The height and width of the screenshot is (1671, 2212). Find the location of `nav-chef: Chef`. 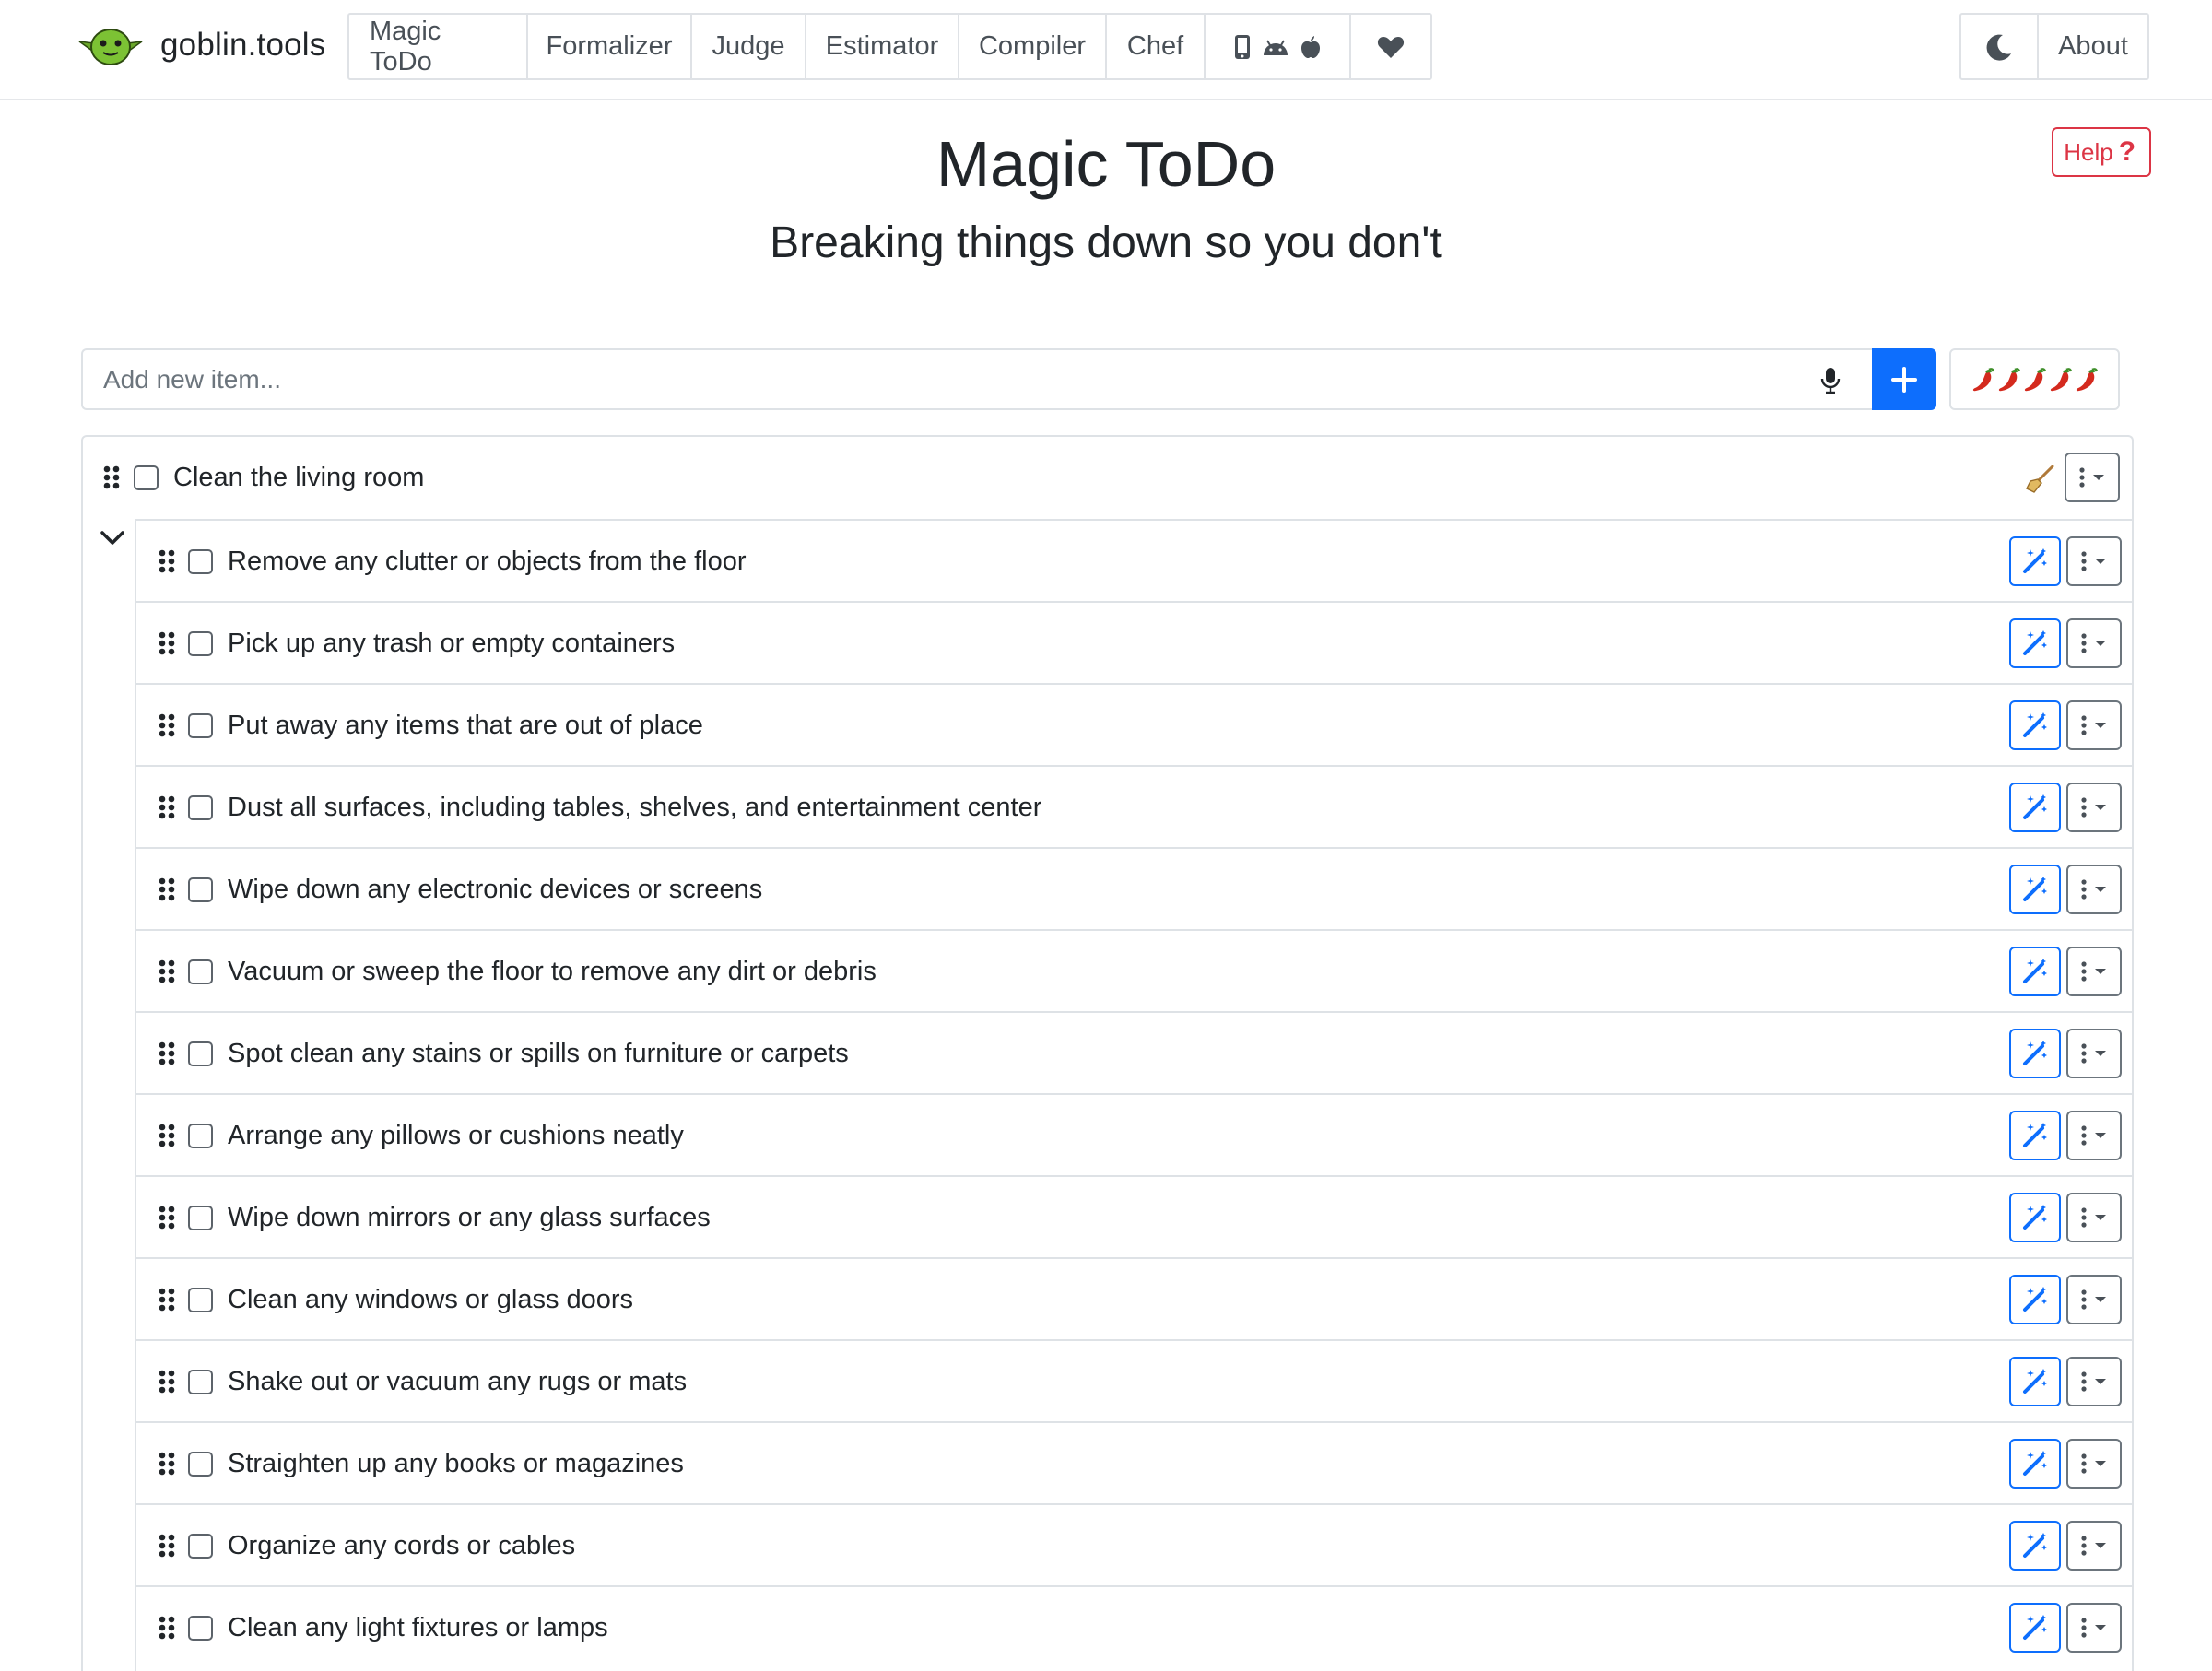

nav-chef: Chef is located at coordinates (1156, 46).